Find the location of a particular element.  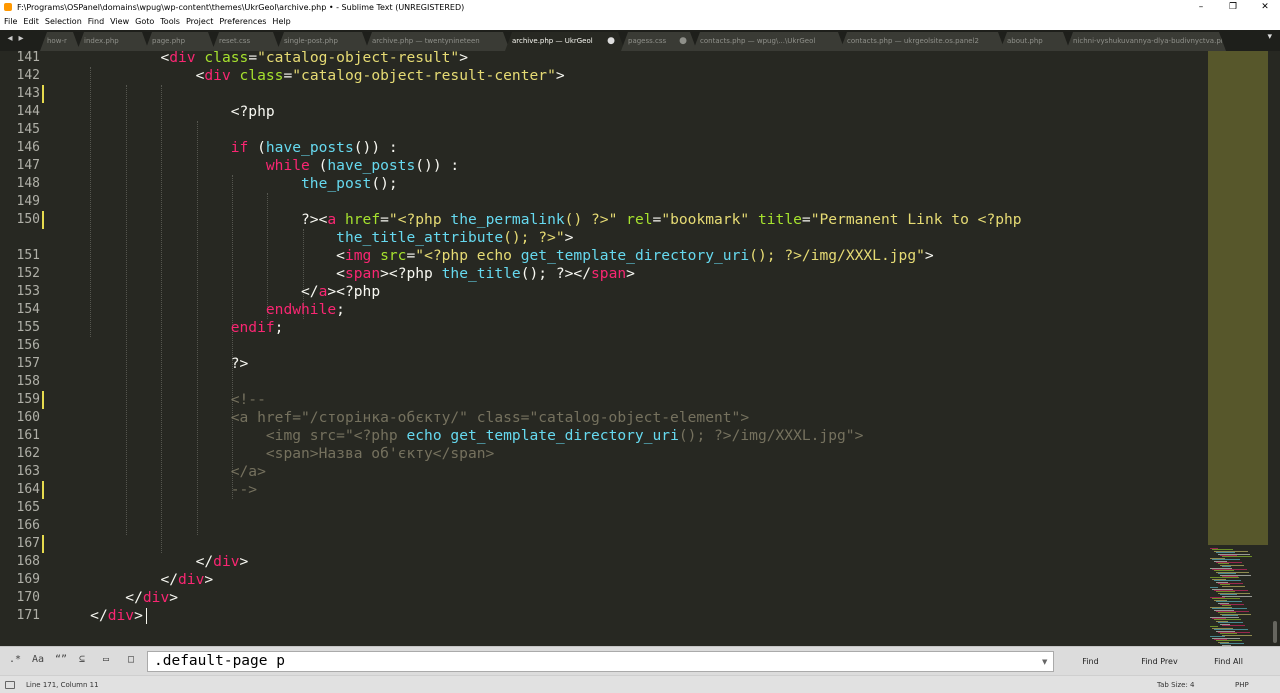

code-token: src is located at coordinates (389, 255).